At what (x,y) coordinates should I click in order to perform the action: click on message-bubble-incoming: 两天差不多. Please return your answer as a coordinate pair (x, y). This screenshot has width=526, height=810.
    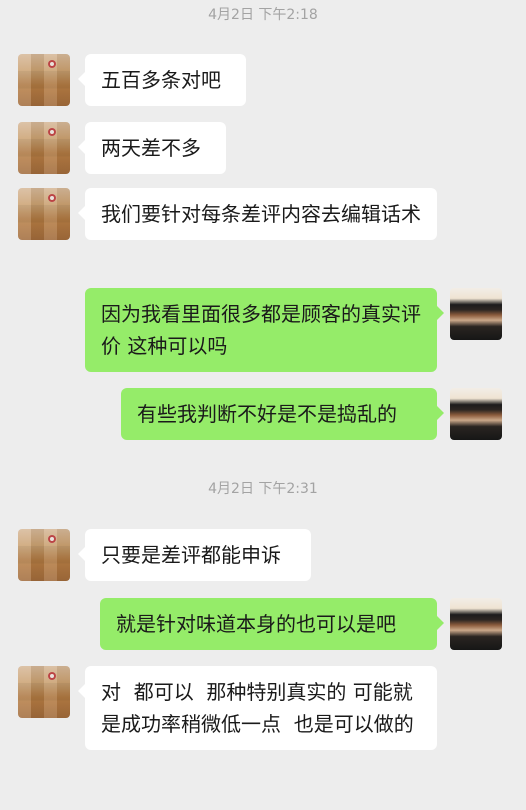
    Looking at the image, I should click on (152, 148).